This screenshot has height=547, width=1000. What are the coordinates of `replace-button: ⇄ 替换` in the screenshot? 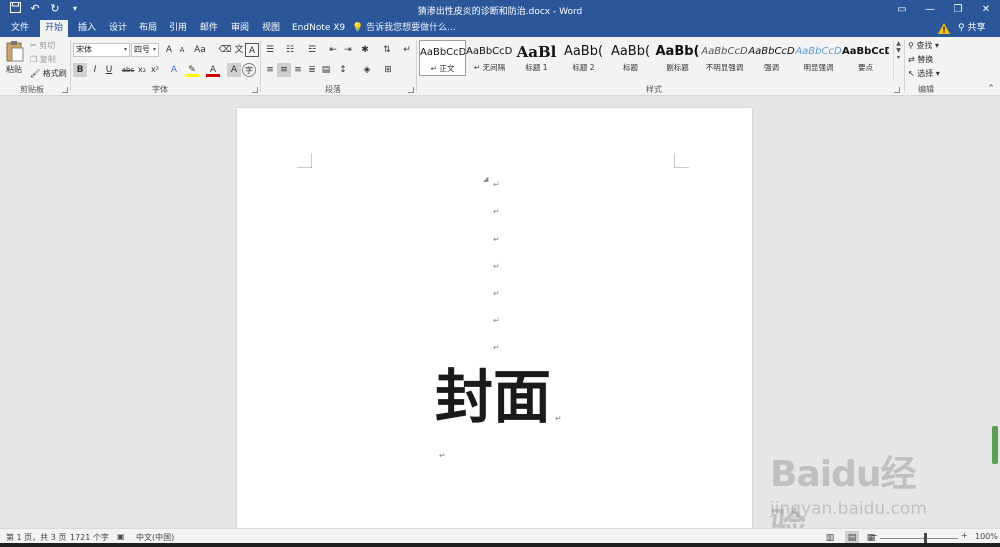 It's located at (920, 59).